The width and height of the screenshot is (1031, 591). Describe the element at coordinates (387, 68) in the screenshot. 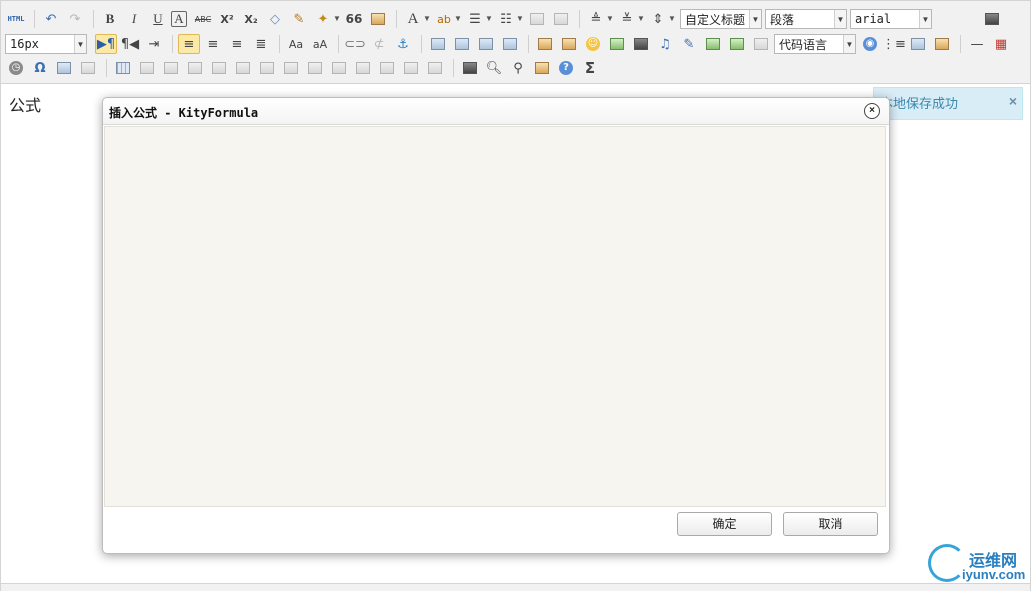

I see `split-to-rows-icon` at that location.